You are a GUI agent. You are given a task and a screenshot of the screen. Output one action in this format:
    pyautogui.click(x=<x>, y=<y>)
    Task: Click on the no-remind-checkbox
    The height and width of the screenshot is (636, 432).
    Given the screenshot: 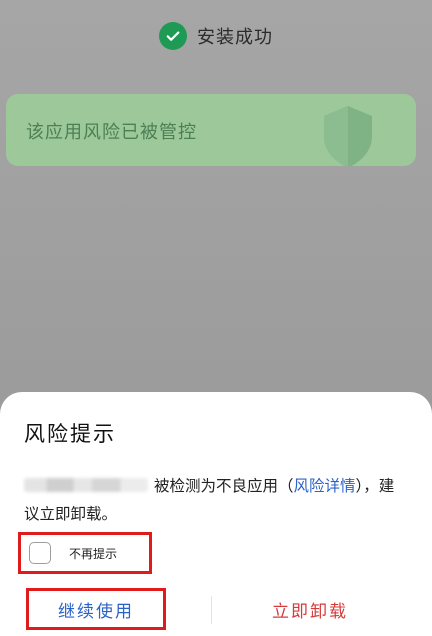 What is the action you would take?
    pyautogui.click(x=40, y=553)
    